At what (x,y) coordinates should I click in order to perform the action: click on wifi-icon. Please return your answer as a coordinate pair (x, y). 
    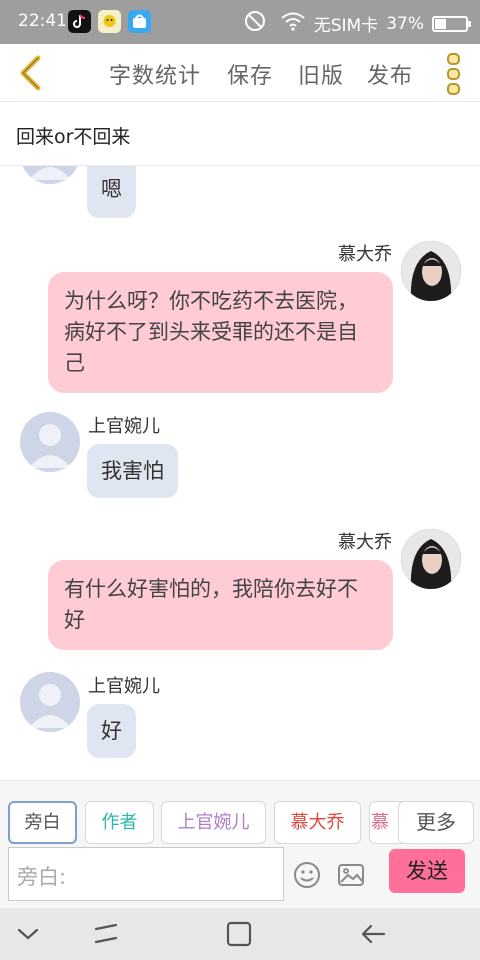
    Looking at the image, I should click on (293, 23).